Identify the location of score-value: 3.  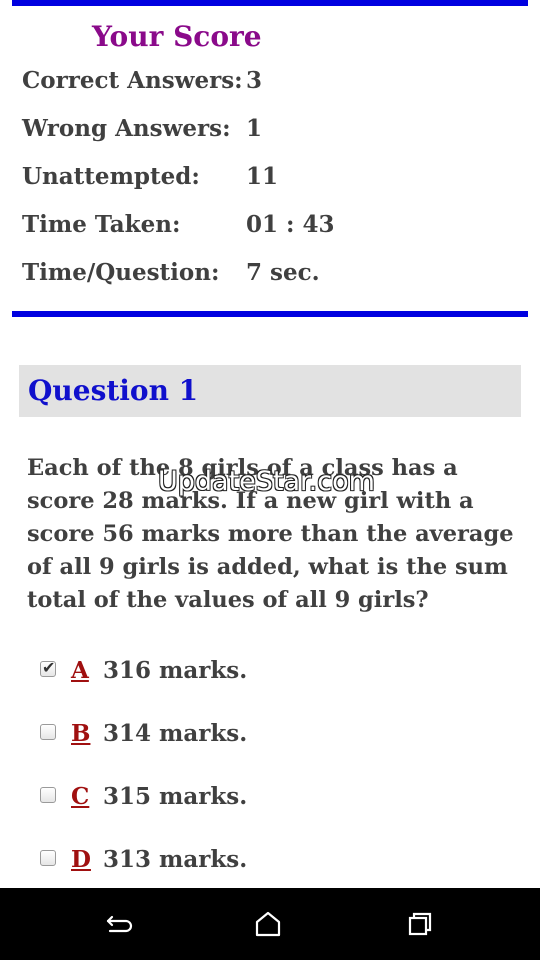
(254, 80).